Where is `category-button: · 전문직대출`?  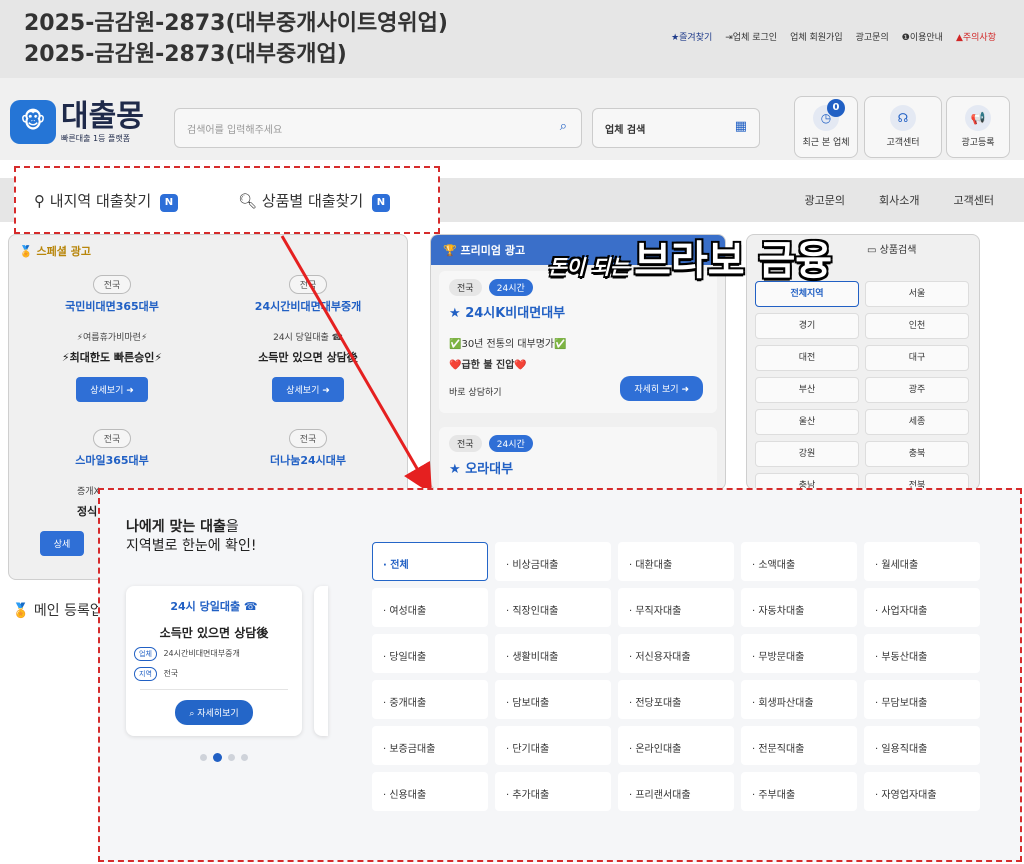 category-button: · 전문직대출 is located at coordinates (799, 745).